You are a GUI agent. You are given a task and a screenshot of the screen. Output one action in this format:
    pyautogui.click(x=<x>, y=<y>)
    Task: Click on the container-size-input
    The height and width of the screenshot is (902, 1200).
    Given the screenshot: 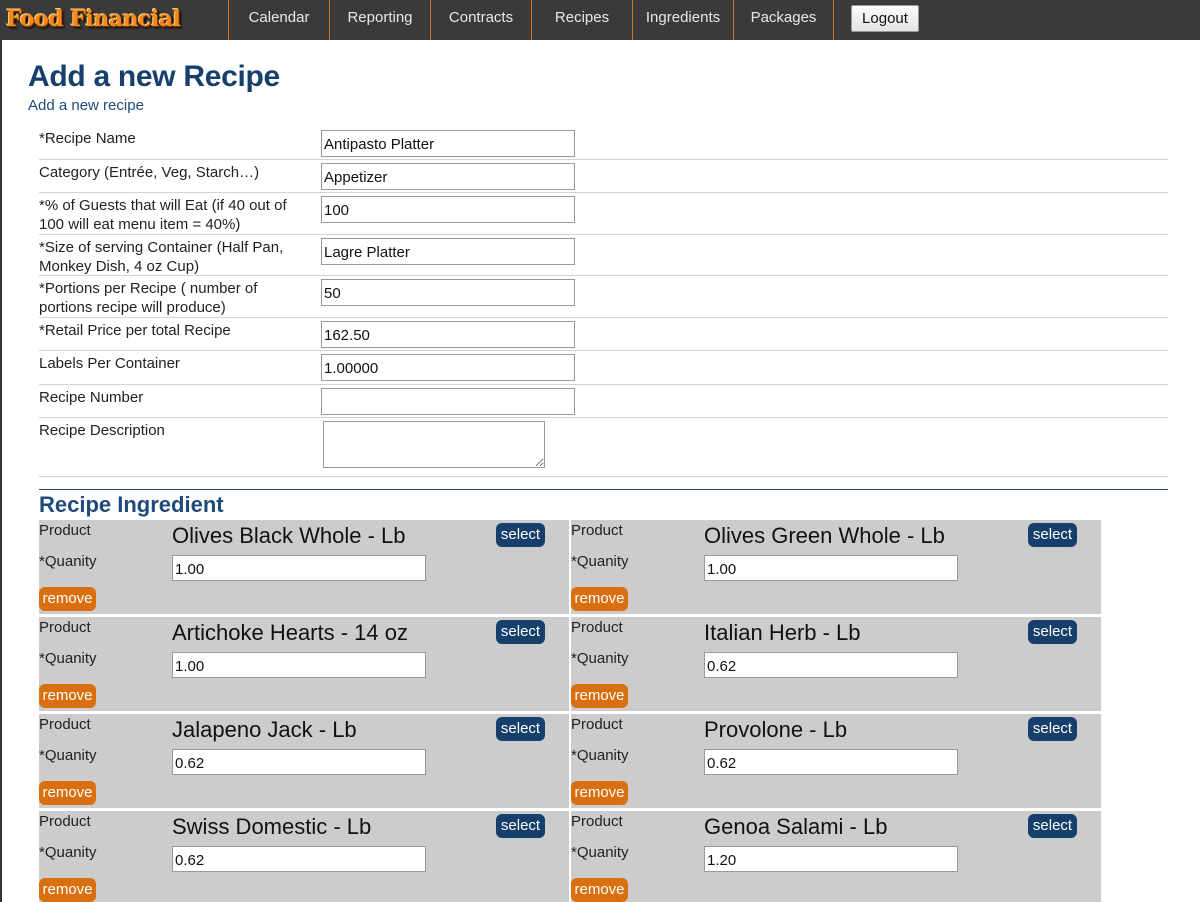 What is the action you would take?
    pyautogui.click(x=448, y=251)
    